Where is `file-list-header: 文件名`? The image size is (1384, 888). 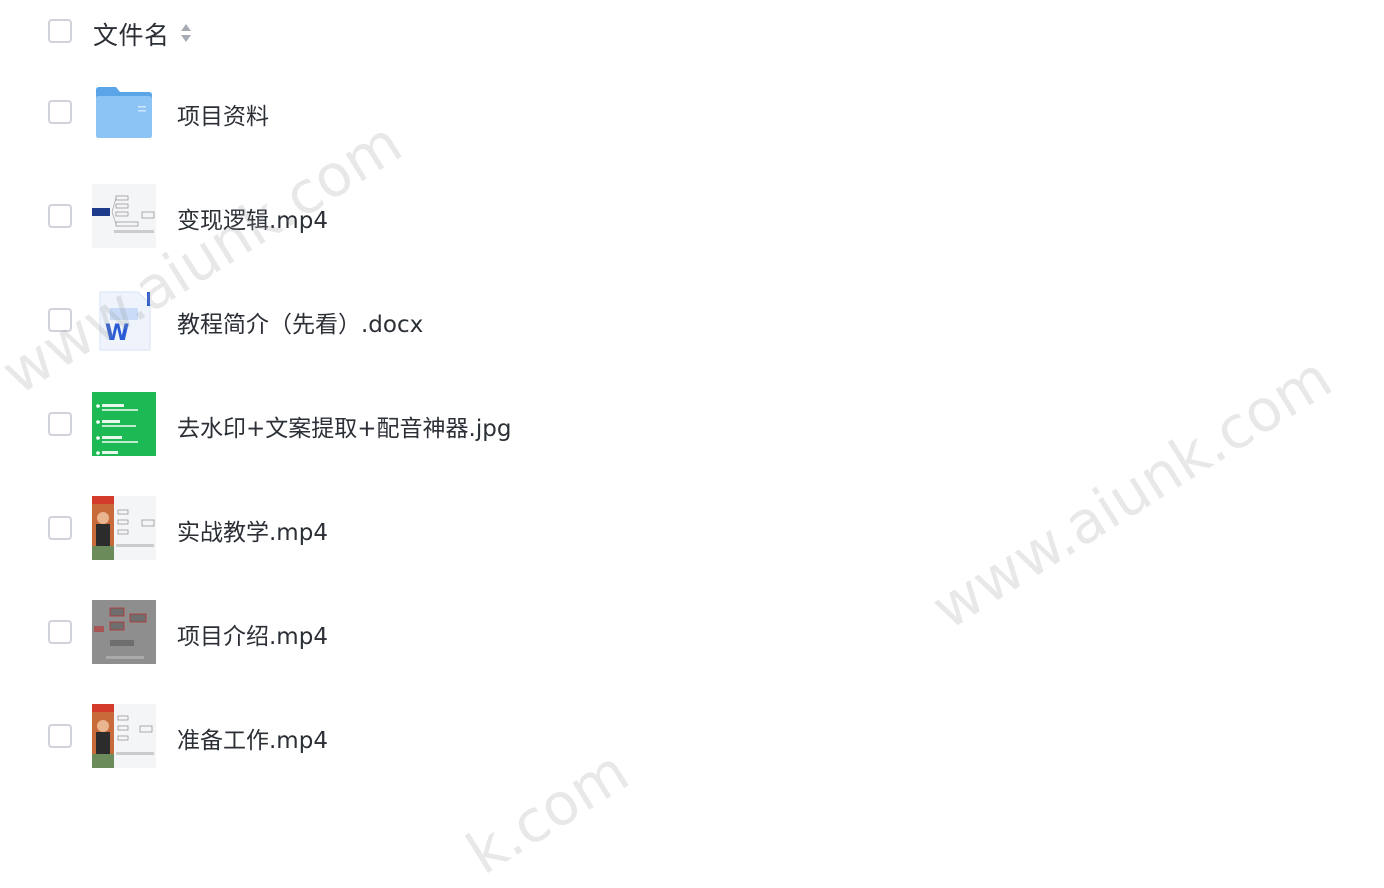
file-list-header: 文件名 is located at coordinates (692, 33).